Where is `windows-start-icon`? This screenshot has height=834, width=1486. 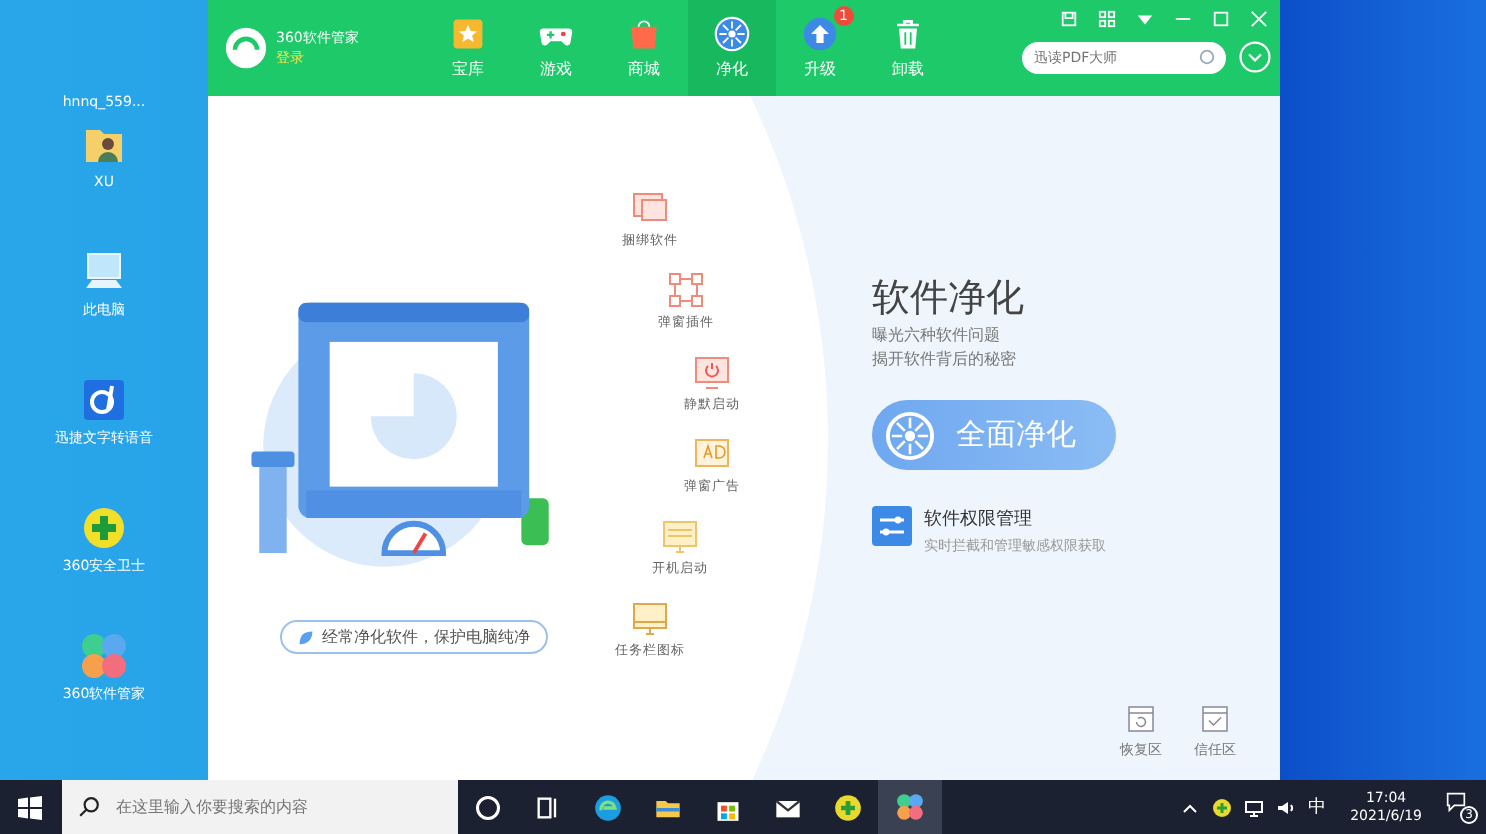 windows-start-icon is located at coordinates (30, 807).